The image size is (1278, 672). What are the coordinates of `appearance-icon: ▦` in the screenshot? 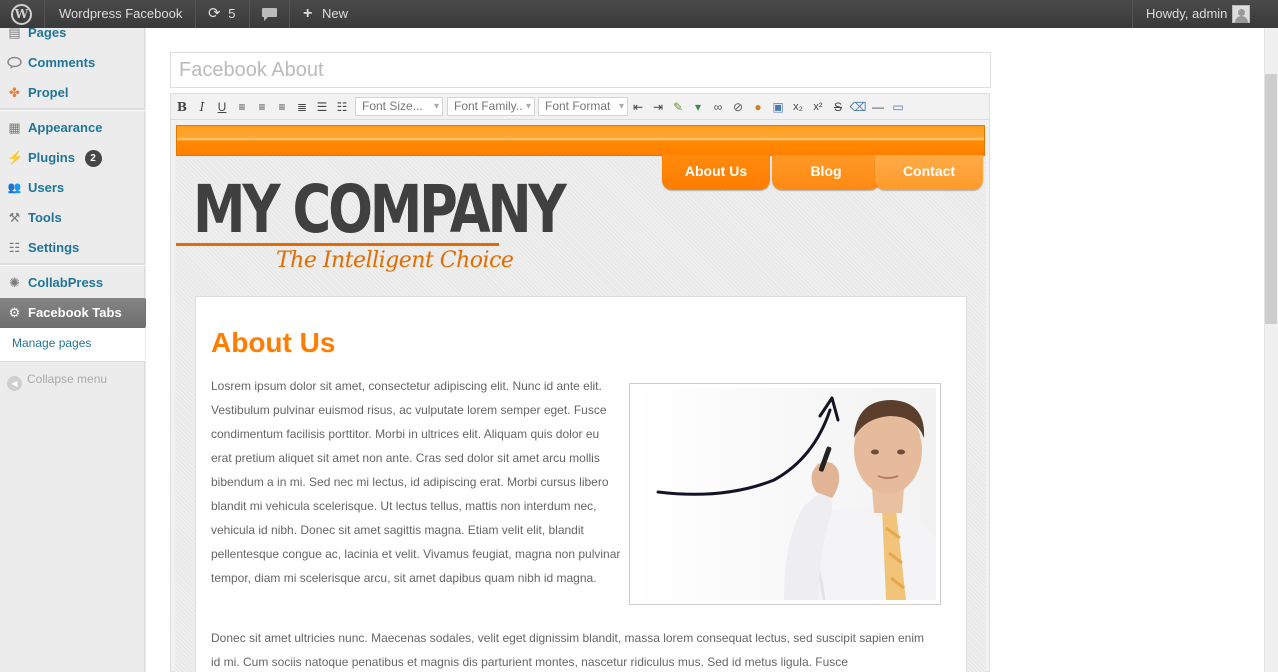 It's located at (14, 127).